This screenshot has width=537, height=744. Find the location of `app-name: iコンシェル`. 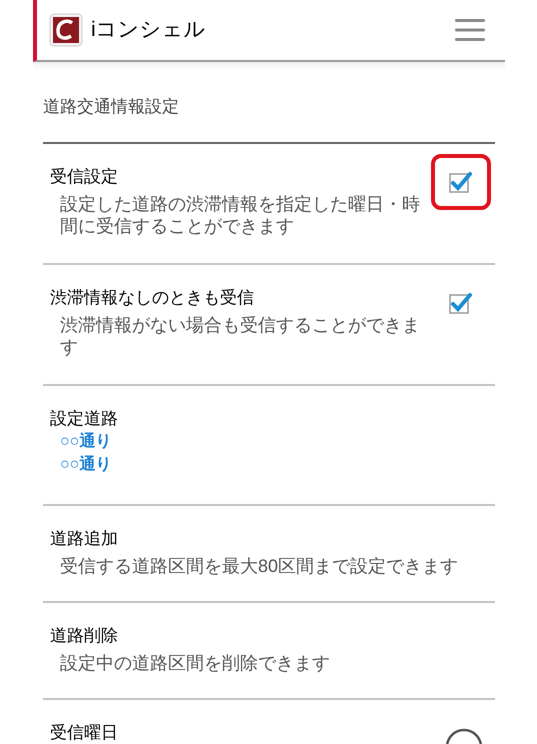

app-name: iコンシェル is located at coordinates (148, 30).